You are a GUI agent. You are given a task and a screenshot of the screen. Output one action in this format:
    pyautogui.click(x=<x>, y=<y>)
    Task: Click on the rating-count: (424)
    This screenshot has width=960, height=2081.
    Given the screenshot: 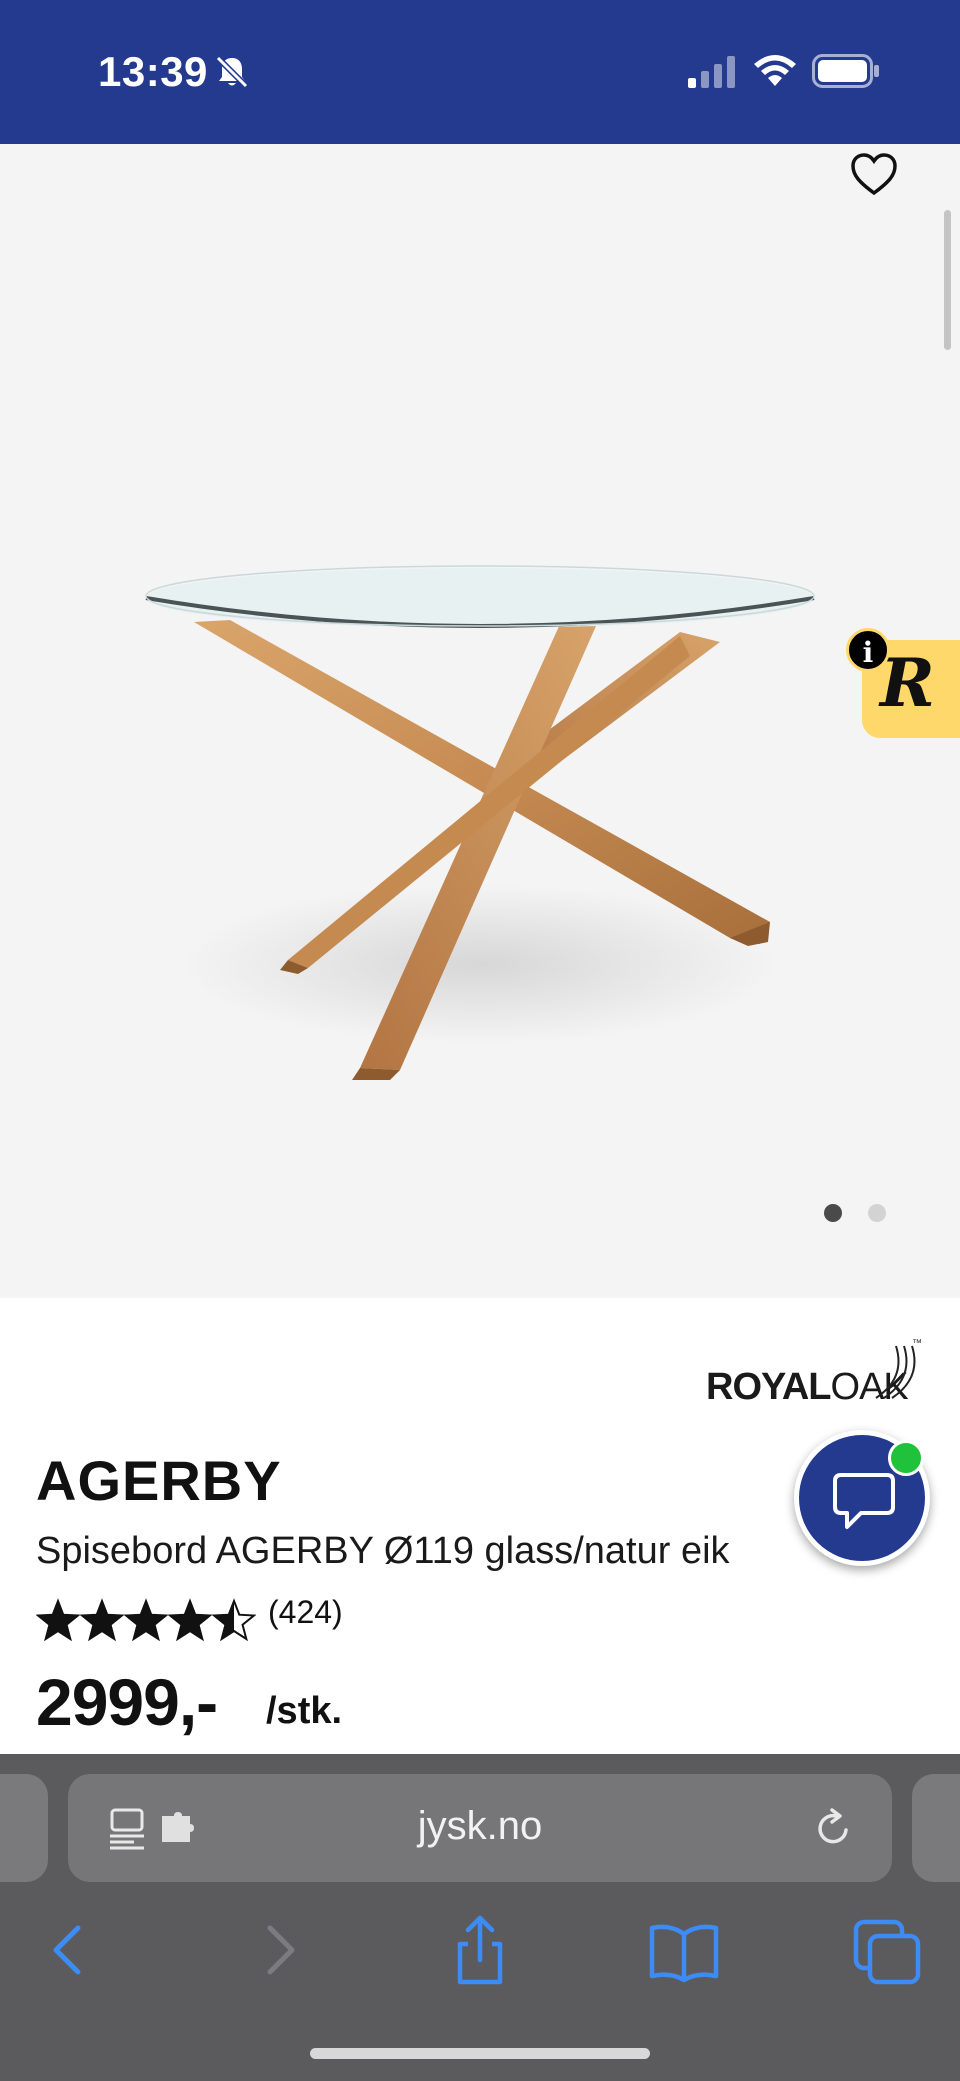 What is the action you would take?
    pyautogui.click(x=305, y=1612)
    